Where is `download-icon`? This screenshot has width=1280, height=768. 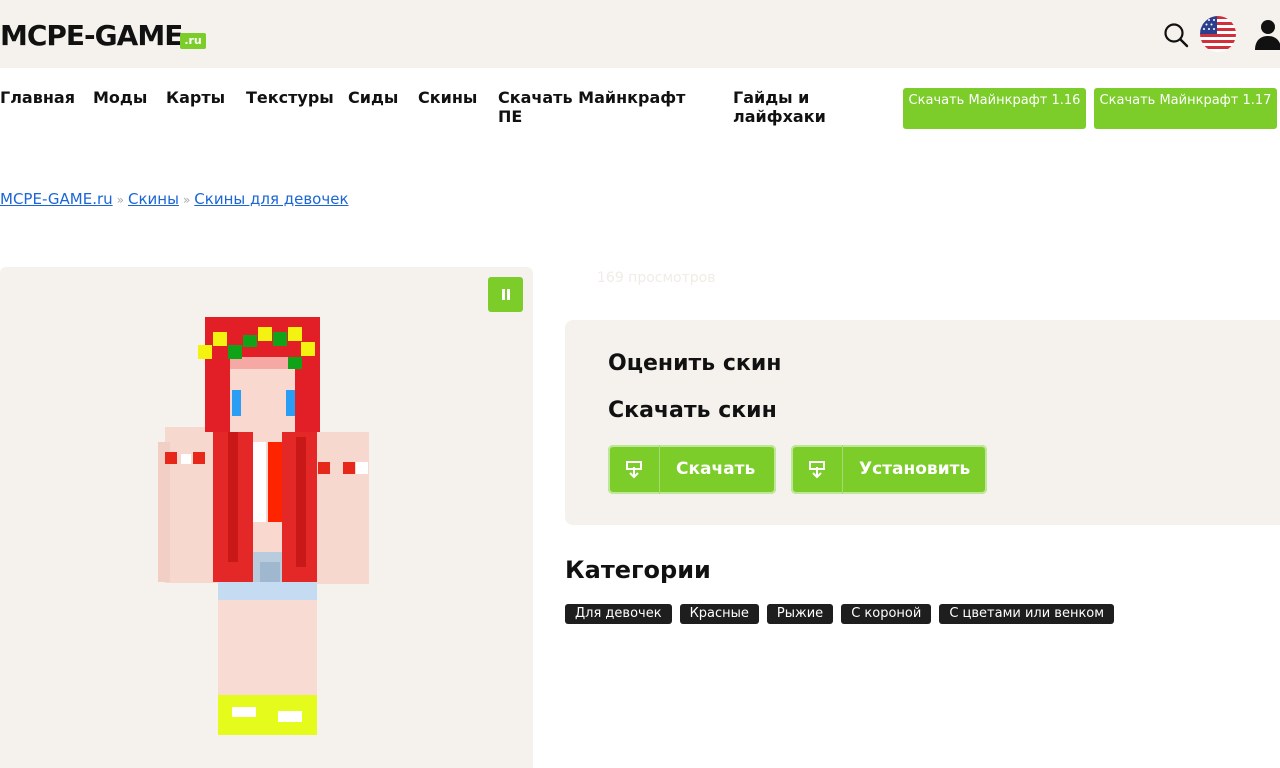
download-icon is located at coordinates (634, 469).